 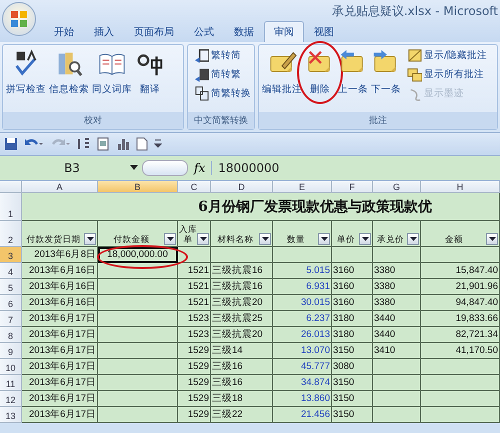 What do you see at coordinates (397, 319) in the screenshot?
I see `table-cell: 3440` at bounding box center [397, 319].